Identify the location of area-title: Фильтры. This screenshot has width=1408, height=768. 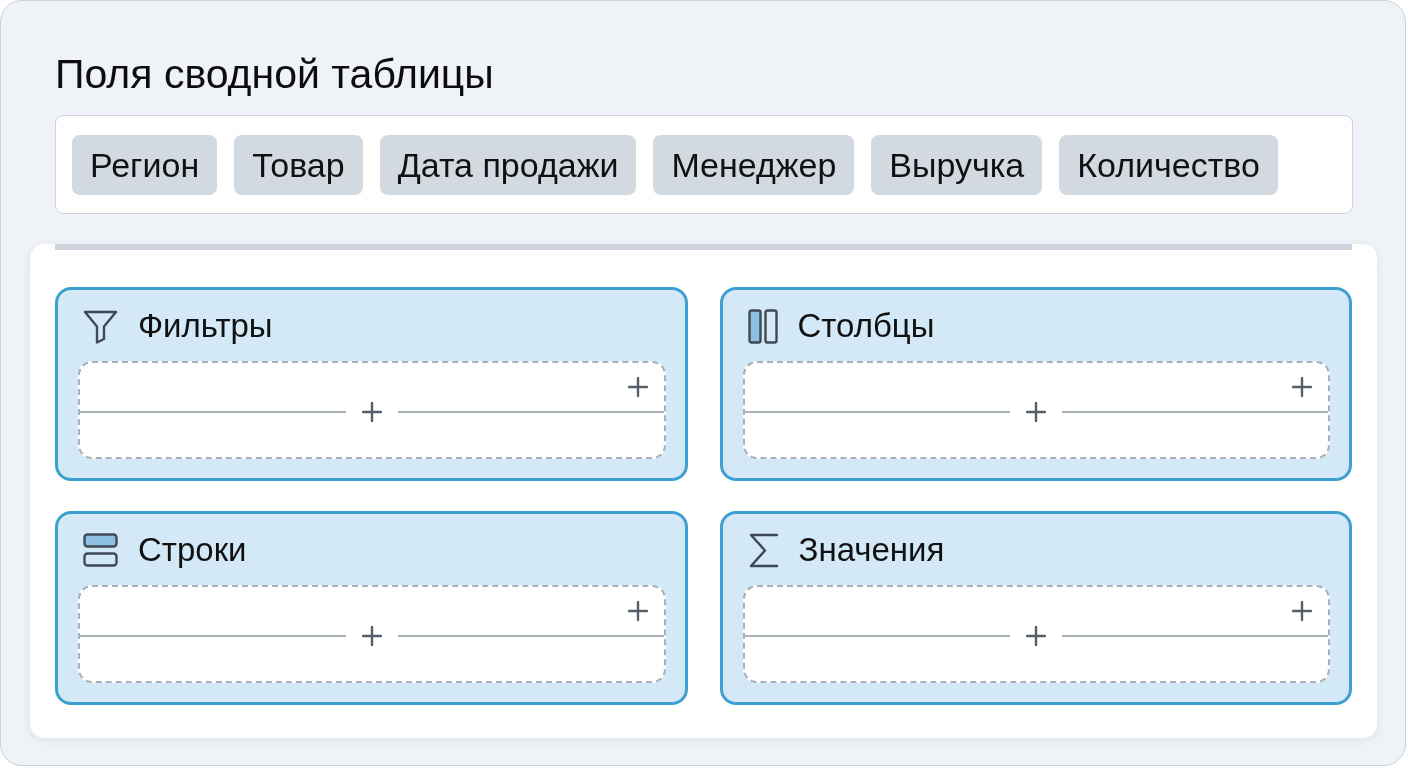
(205, 326).